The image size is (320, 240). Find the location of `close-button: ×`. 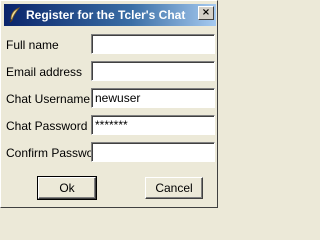

close-button: × is located at coordinates (206, 13).